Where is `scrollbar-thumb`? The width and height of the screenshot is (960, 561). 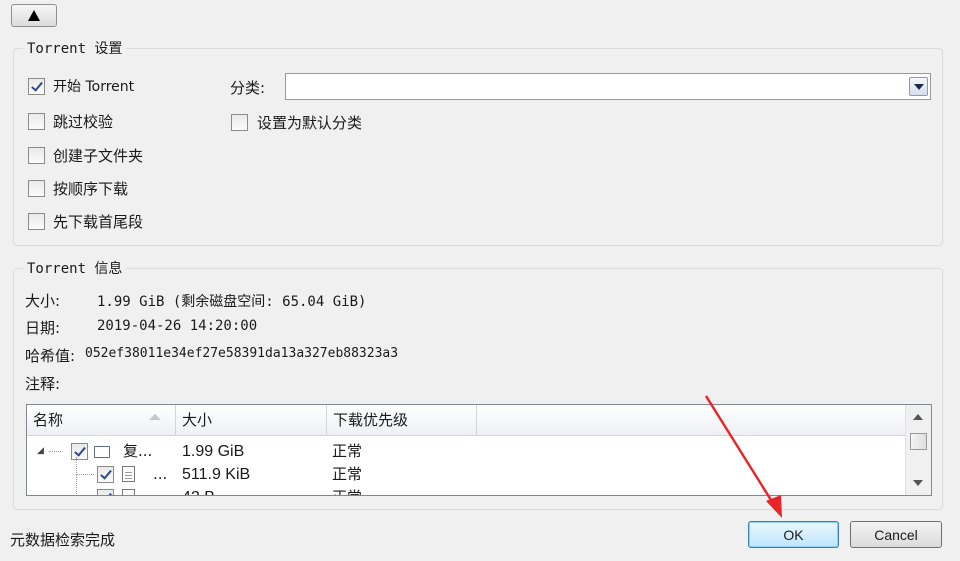
scrollbar-thumb is located at coordinates (918, 441).